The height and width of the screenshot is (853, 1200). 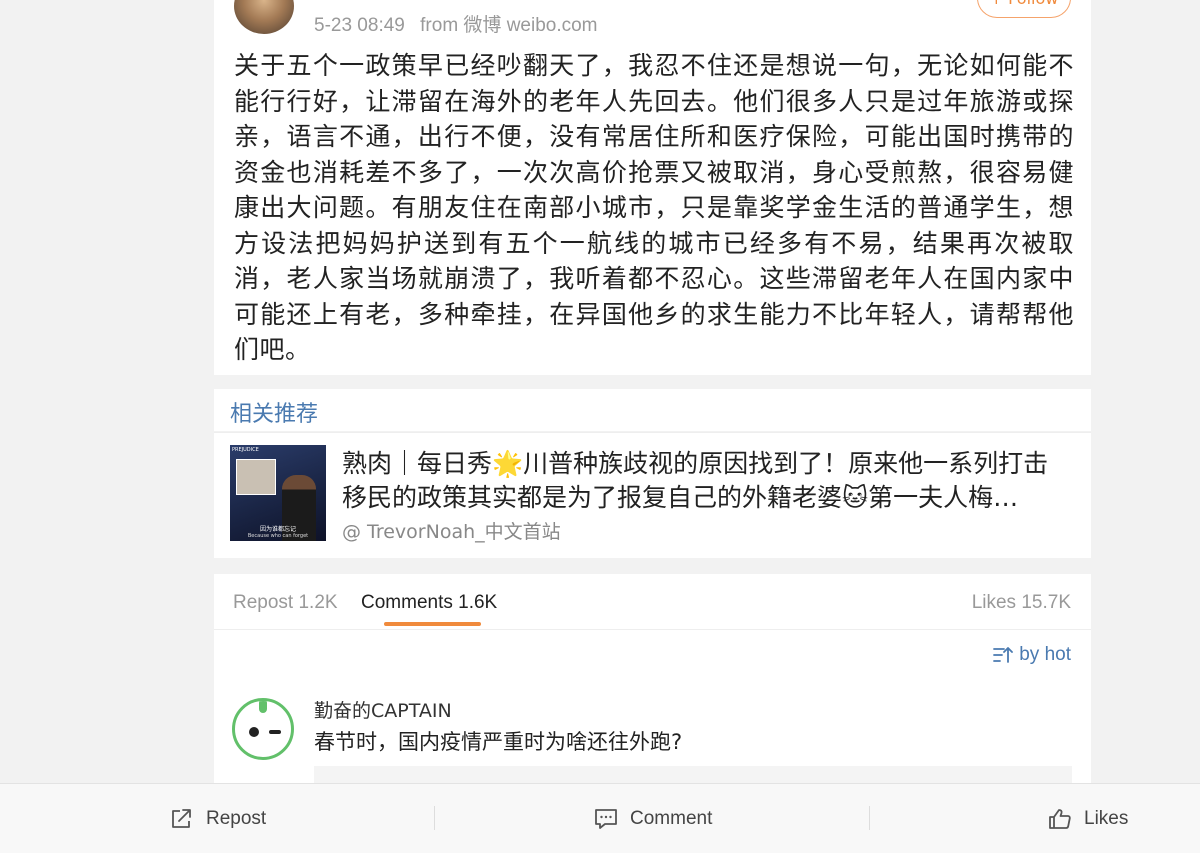 I want to click on commenter-avatar, so click(x=263, y=729).